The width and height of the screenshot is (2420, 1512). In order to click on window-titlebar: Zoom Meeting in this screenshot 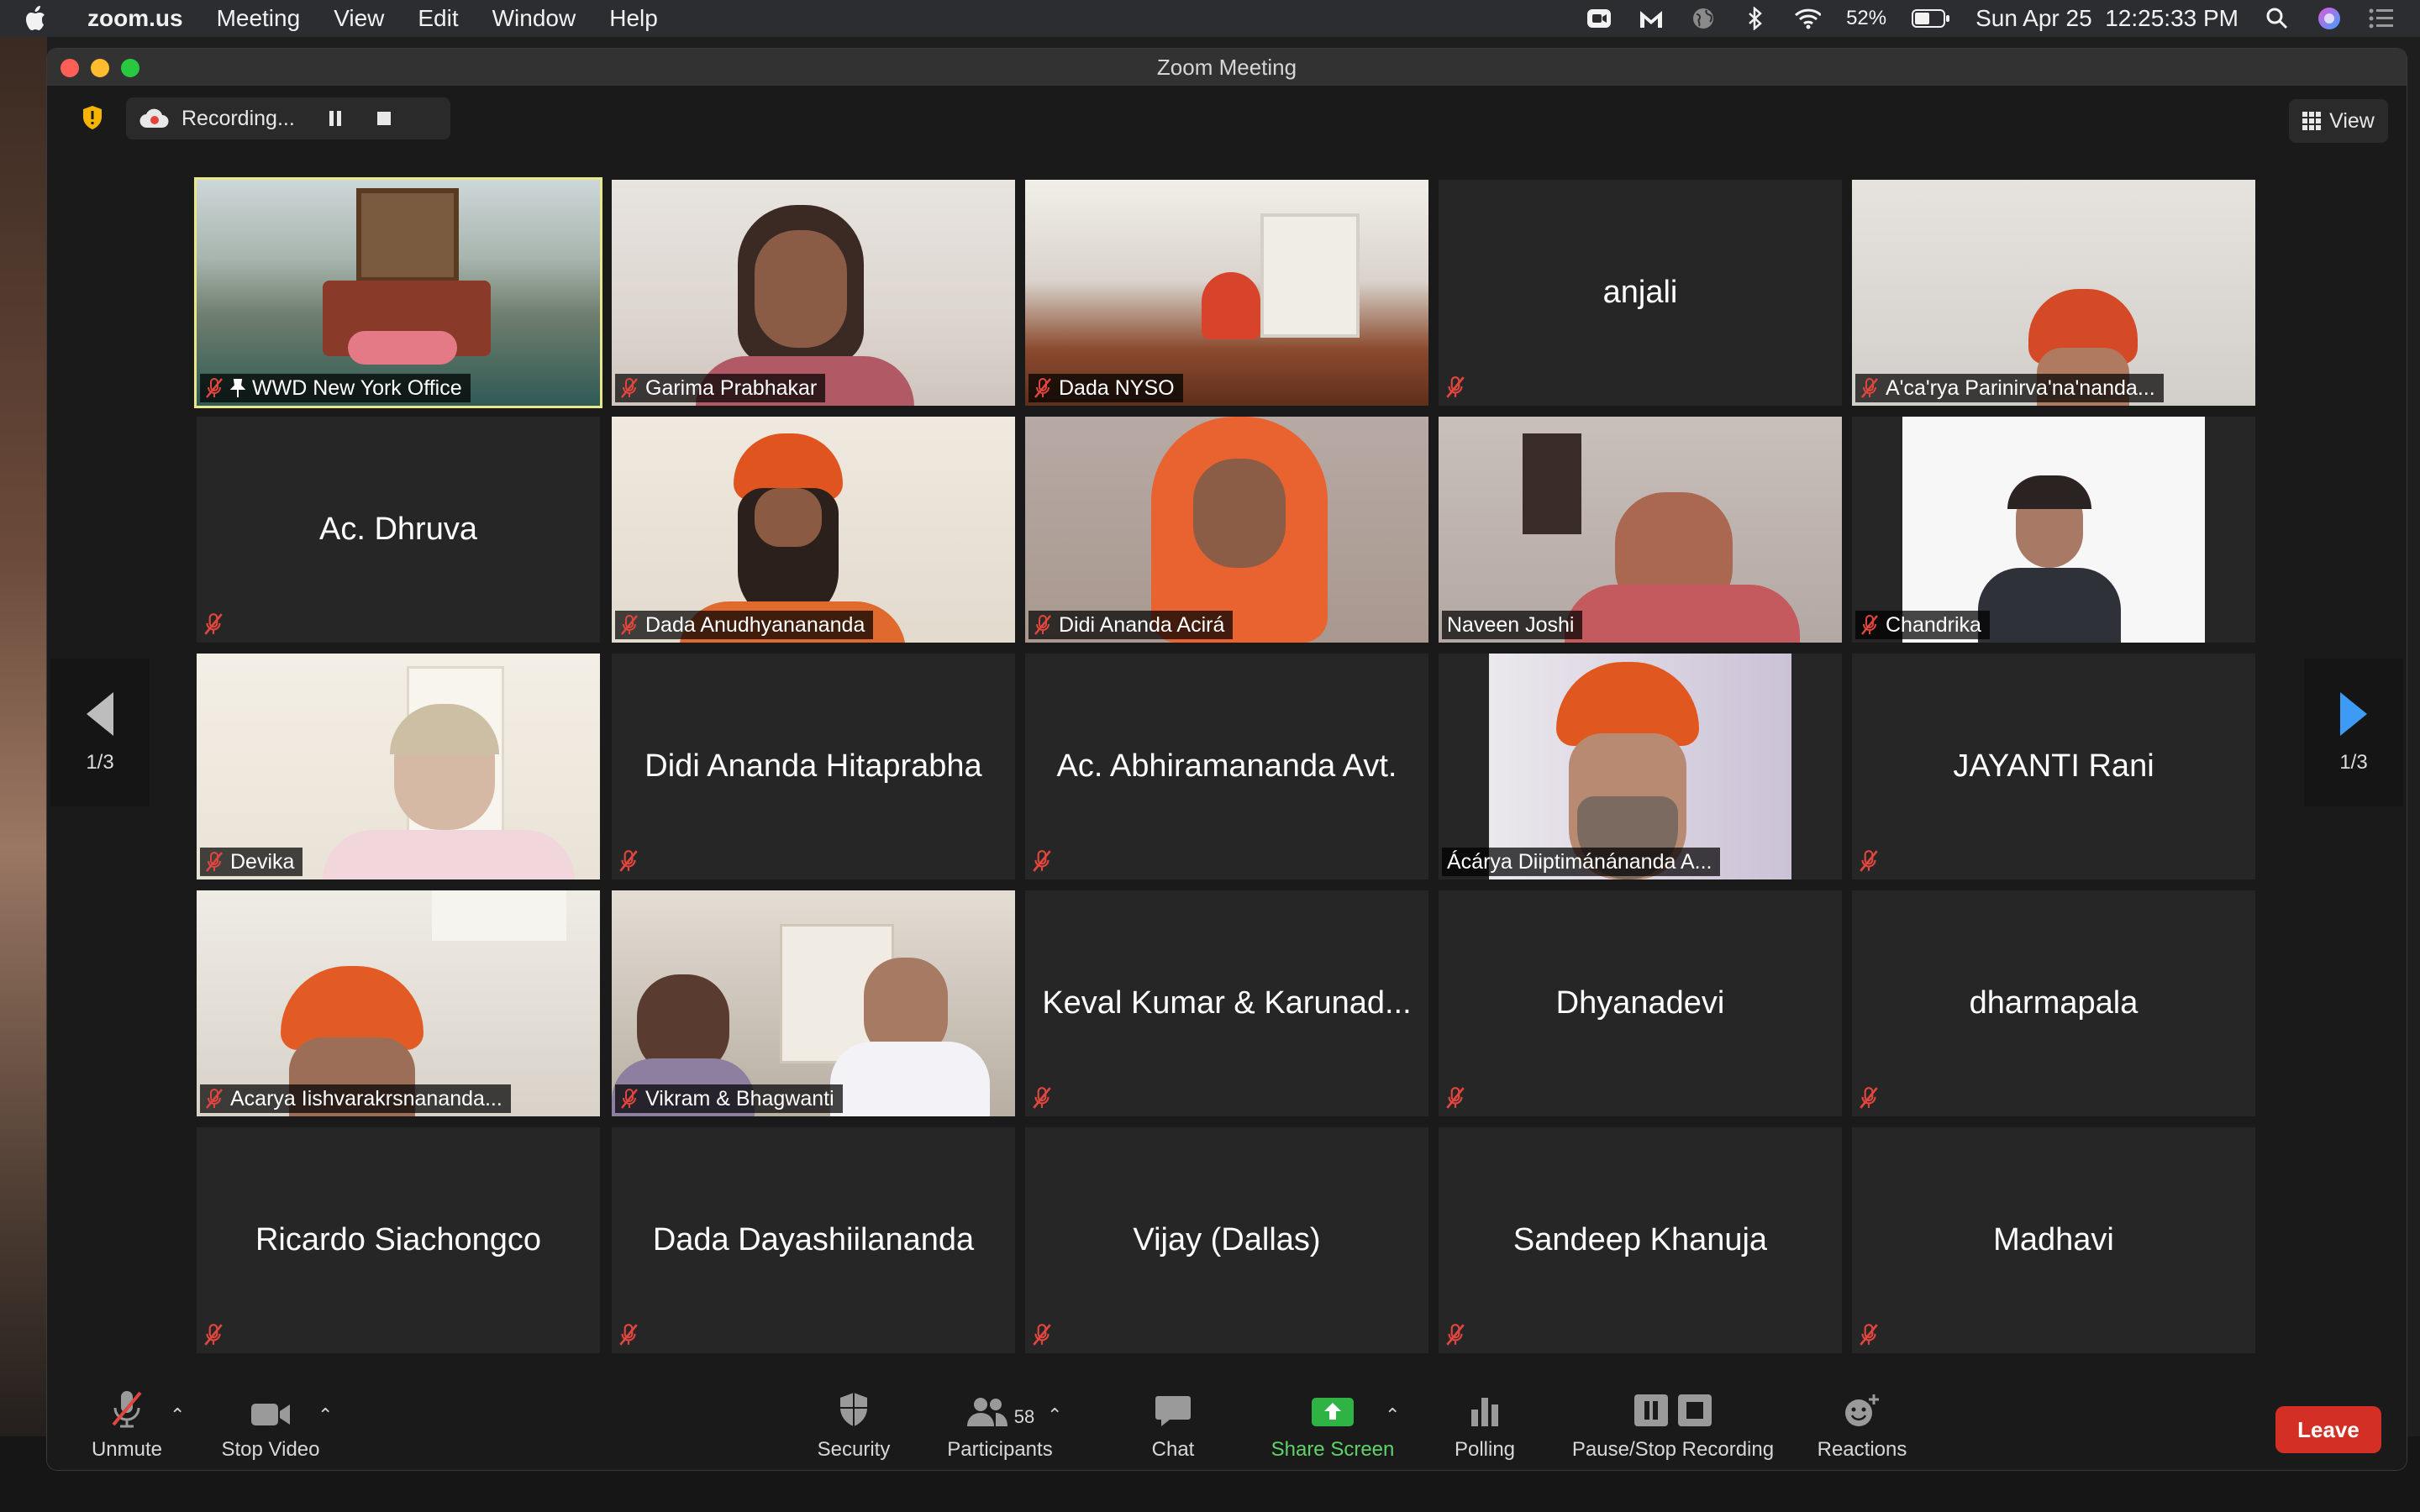, I will do `click(1227, 67)`.